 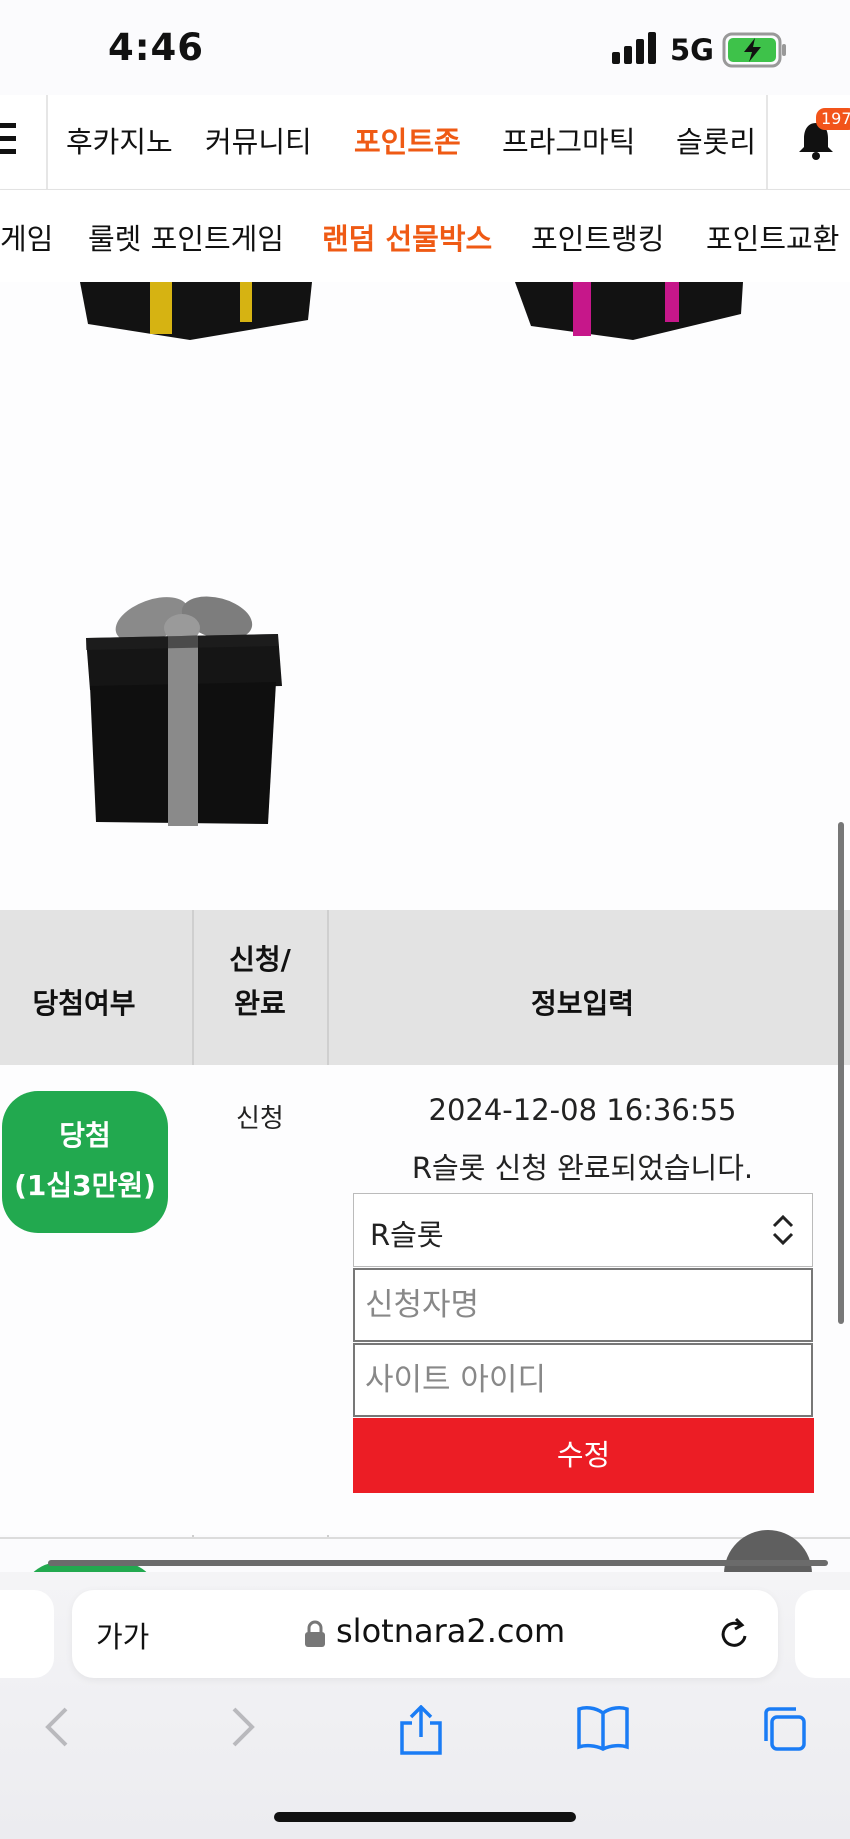 What do you see at coordinates (260, 1003) in the screenshot?
I see `header-apply-line2: 완료` at bounding box center [260, 1003].